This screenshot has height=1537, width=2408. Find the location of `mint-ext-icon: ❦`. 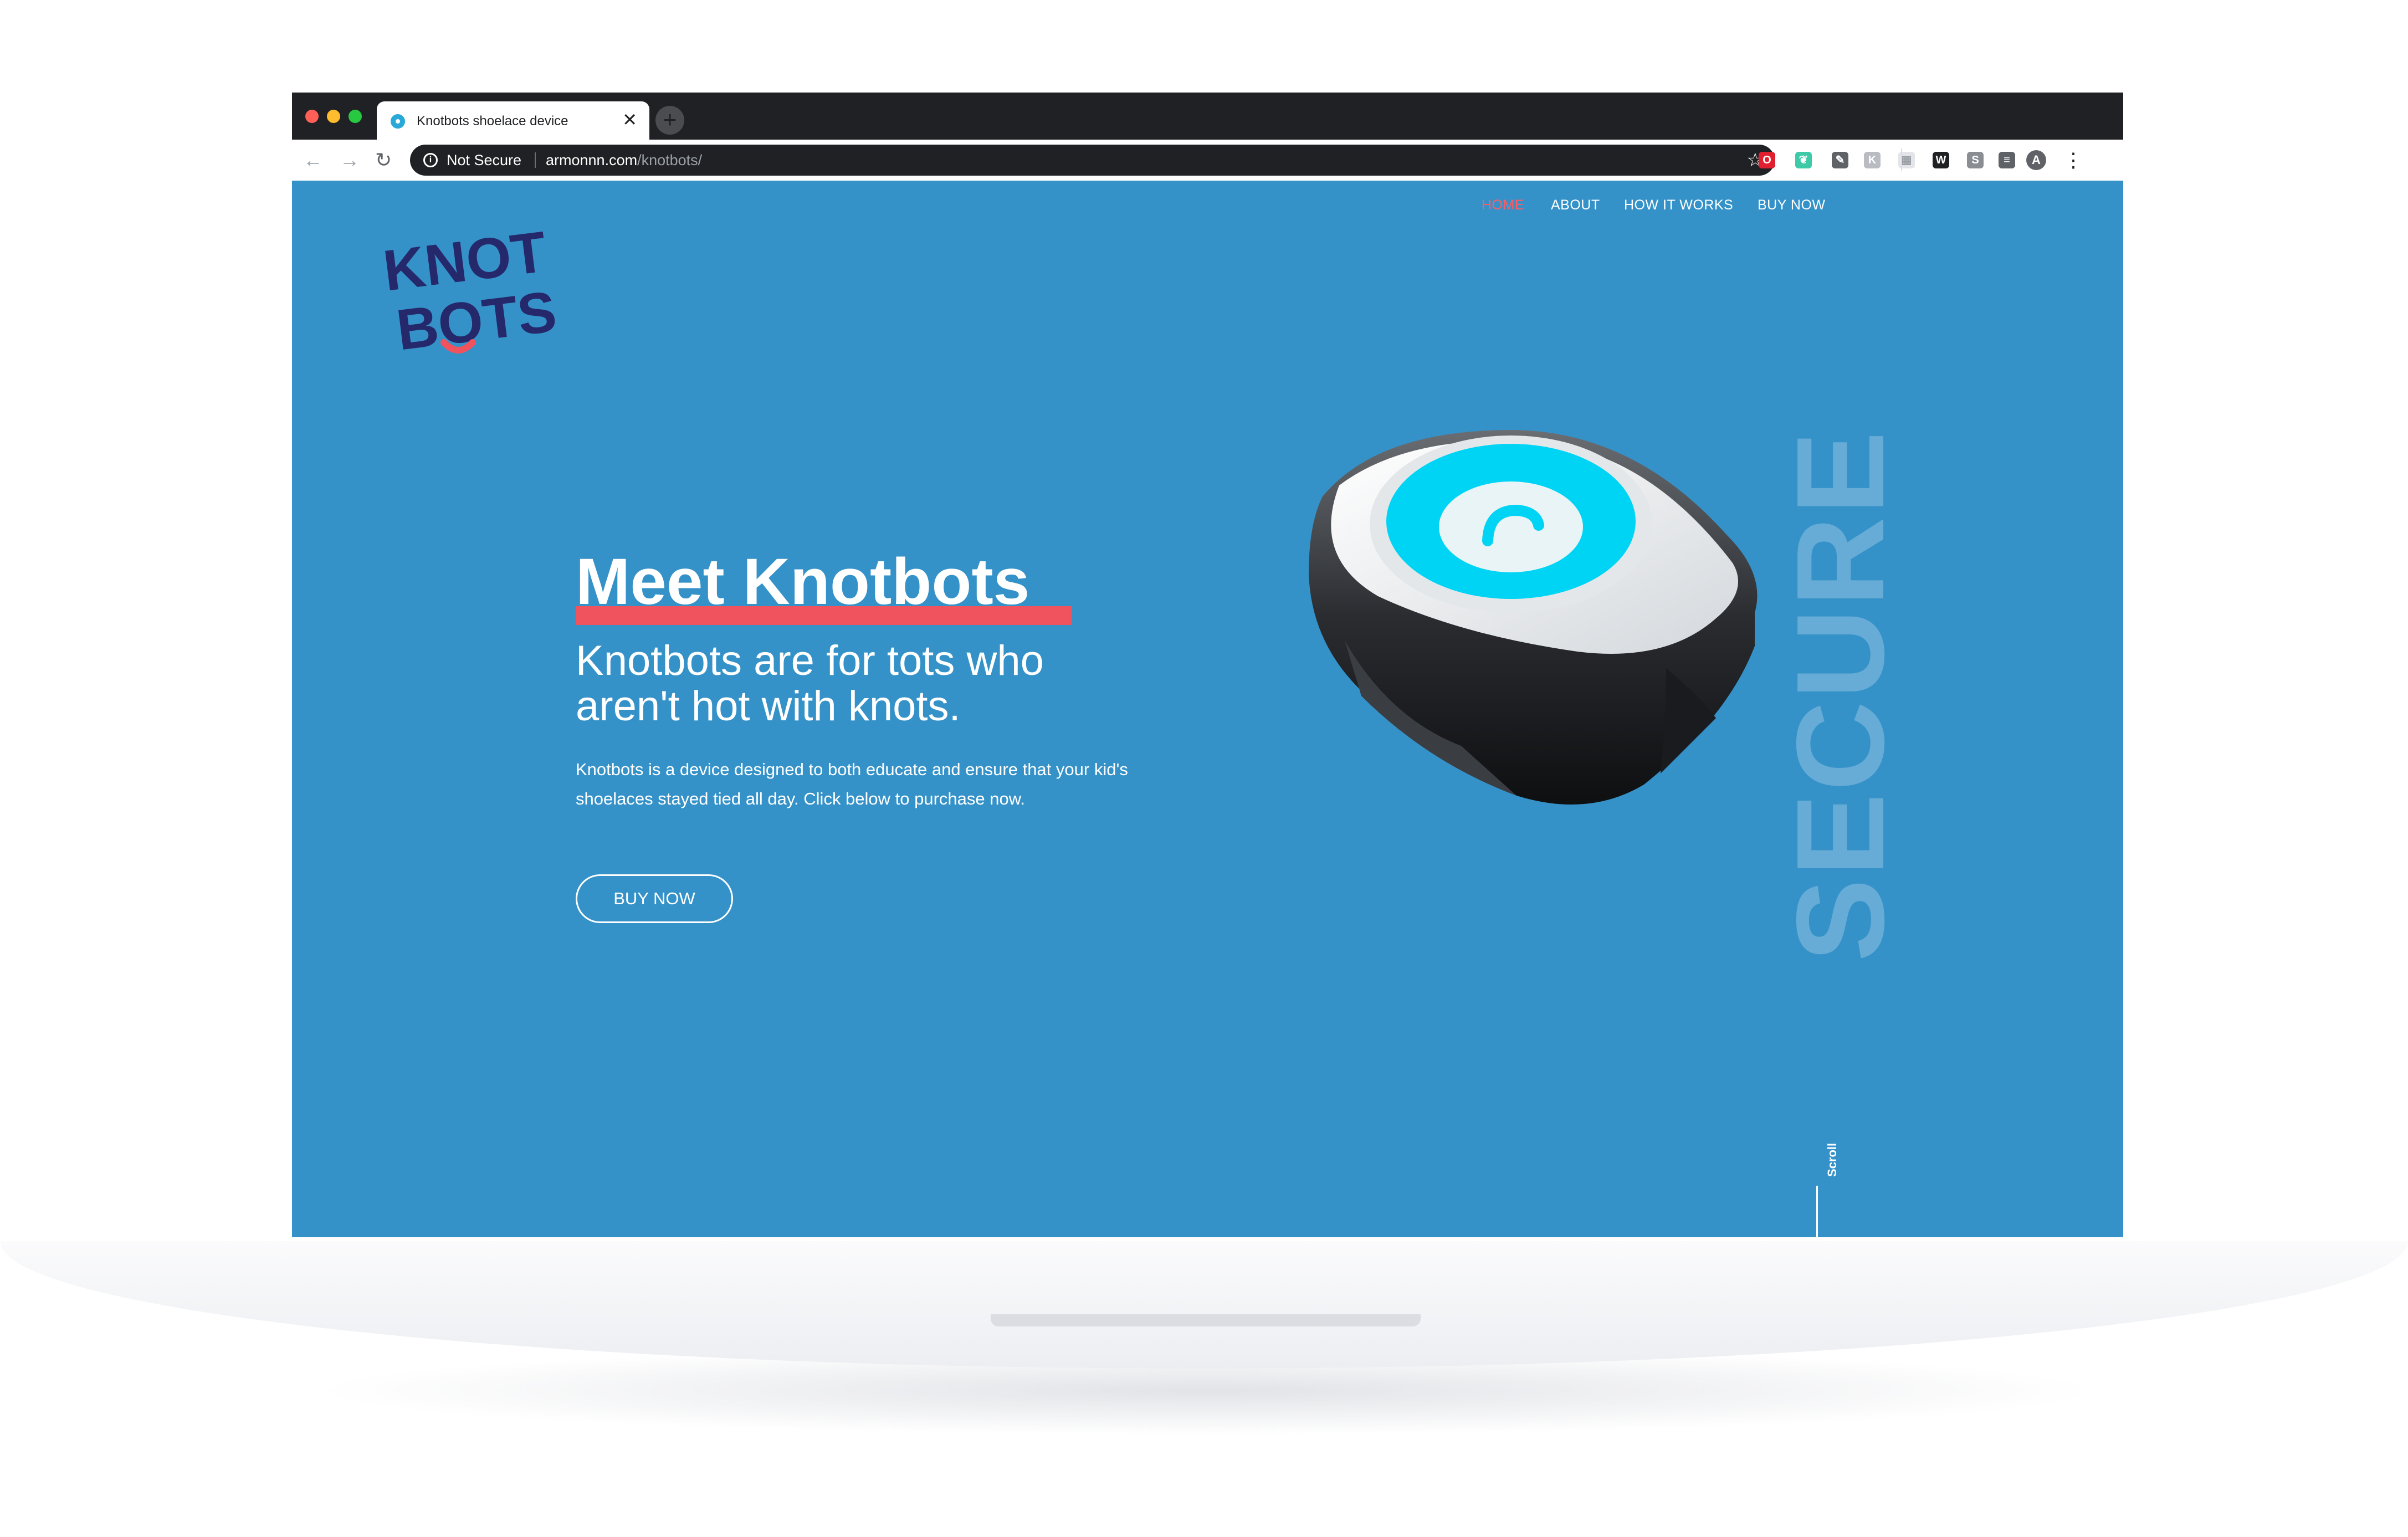

mint-ext-icon: ❦ is located at coordinates (1803, 160).